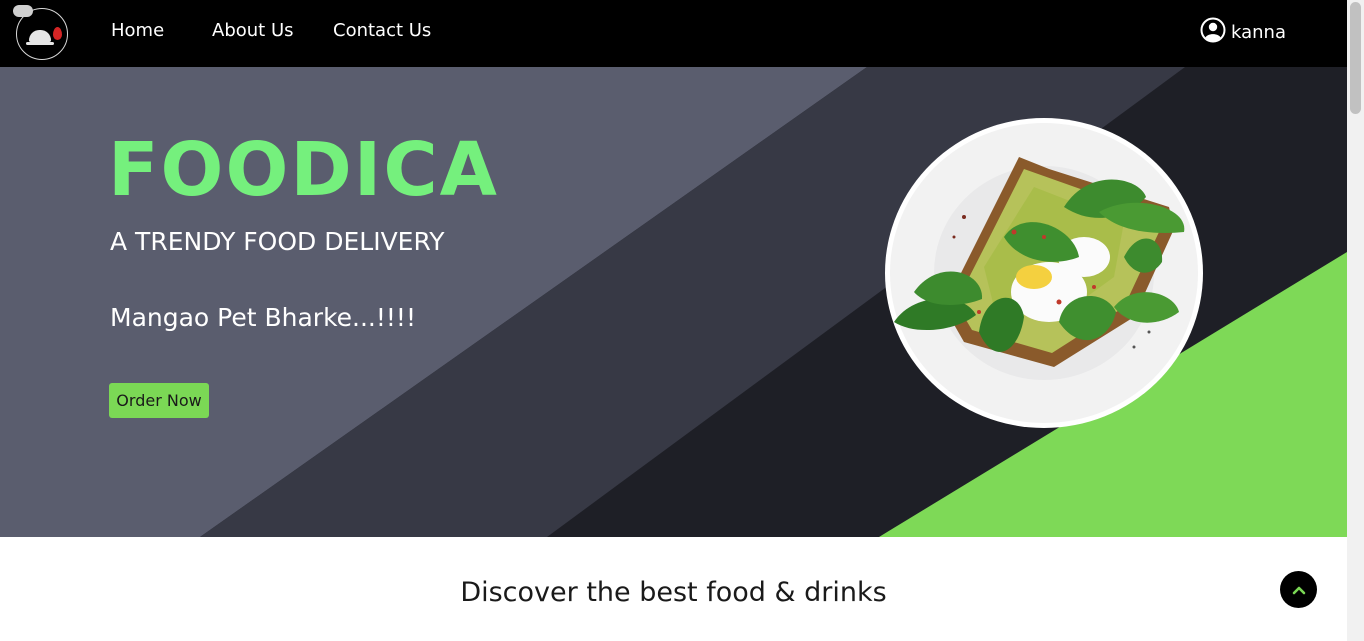 The width and height of the screenshot is (1364, 641). I want to click on cloche-icon, so click(40, 36).